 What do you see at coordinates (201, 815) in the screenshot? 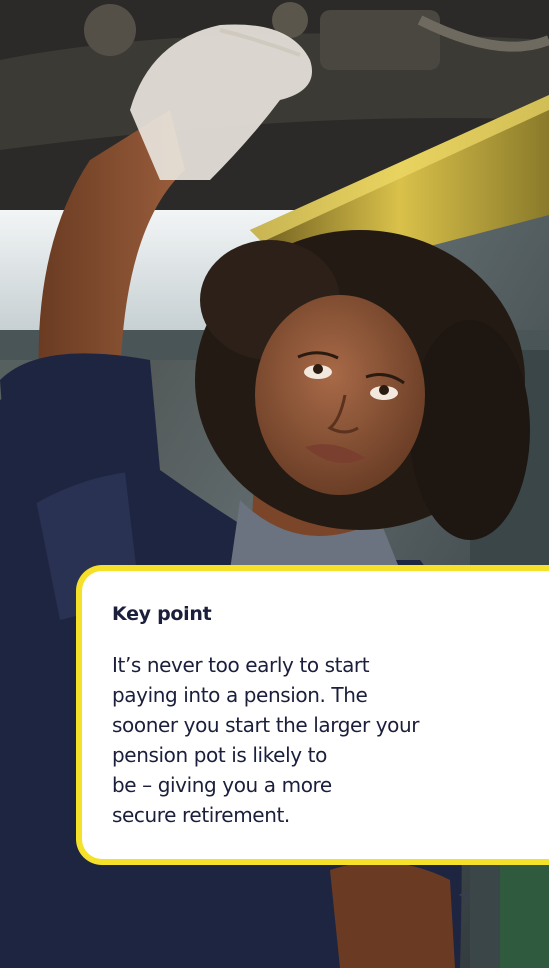
I see `key-point-body-line: secure retirement.` at bounding box center [201, 815].